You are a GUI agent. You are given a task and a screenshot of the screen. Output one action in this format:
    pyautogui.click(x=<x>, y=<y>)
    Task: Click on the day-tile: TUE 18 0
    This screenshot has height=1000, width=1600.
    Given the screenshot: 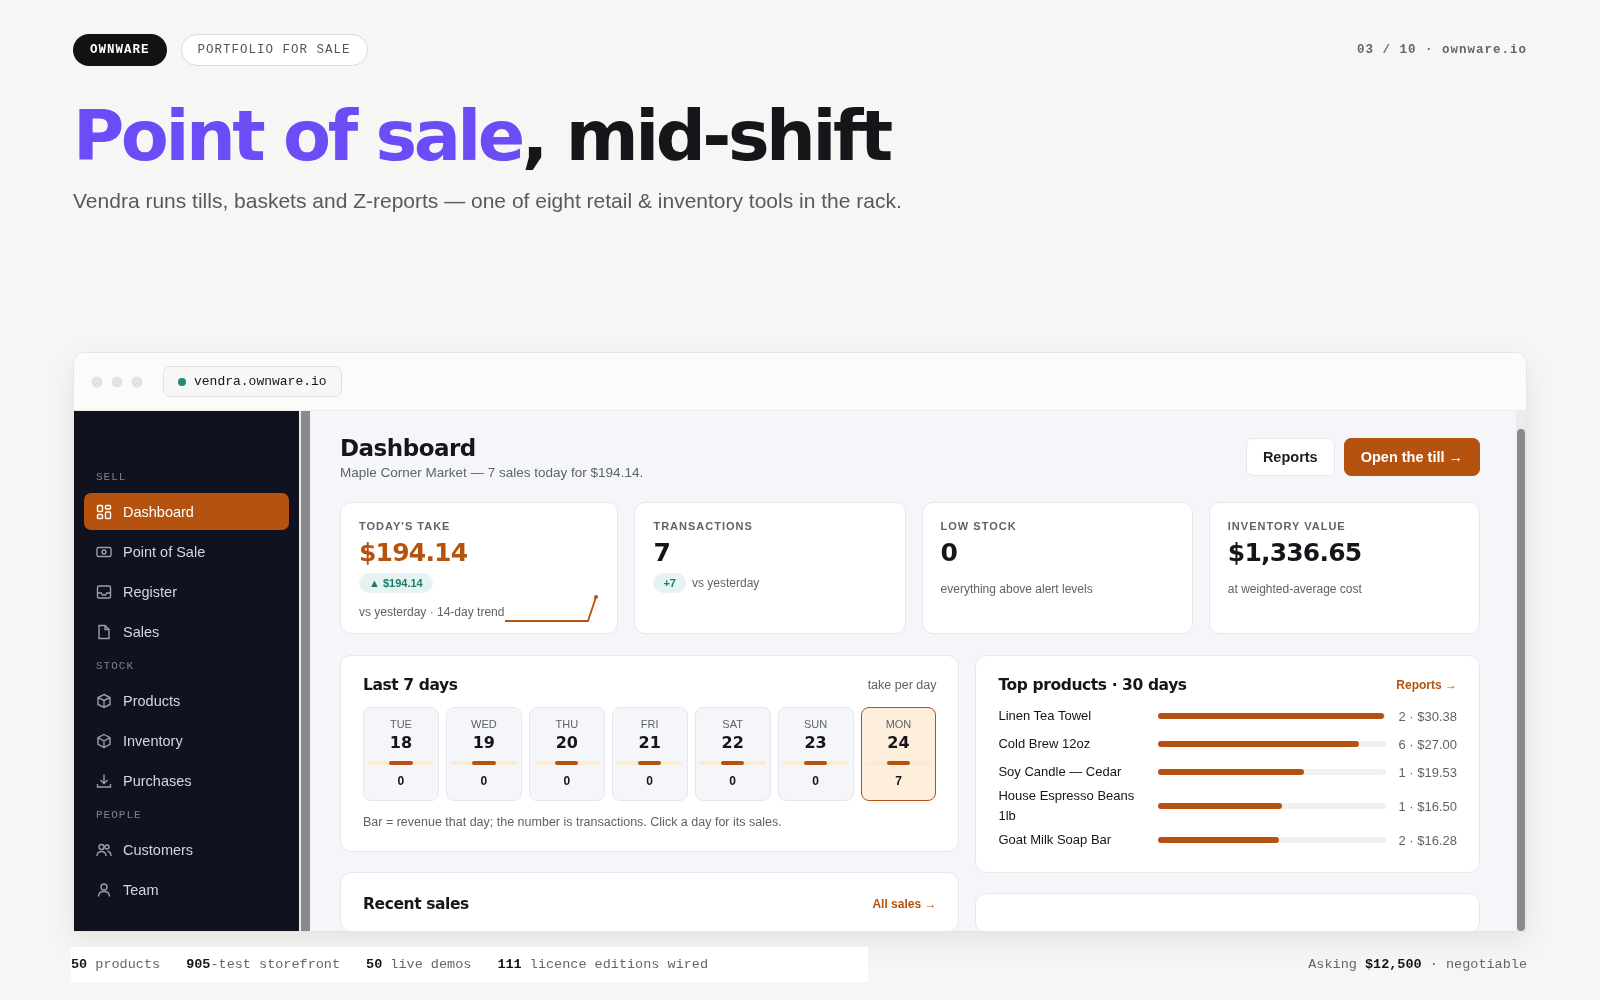 What is the action you would take?
    pyautogui.click(x=401, y=754)
    